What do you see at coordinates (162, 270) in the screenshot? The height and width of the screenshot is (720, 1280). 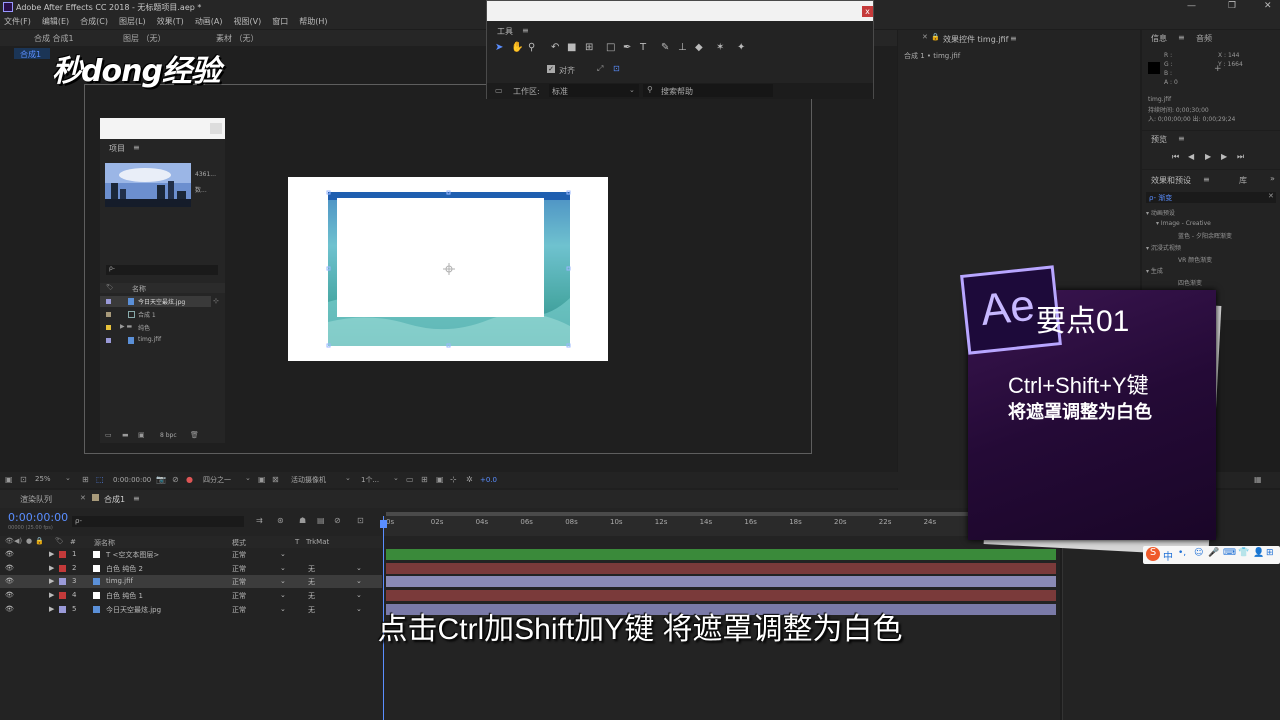 I see `project-search-input: ρ-` at bounding box center [162, 270].